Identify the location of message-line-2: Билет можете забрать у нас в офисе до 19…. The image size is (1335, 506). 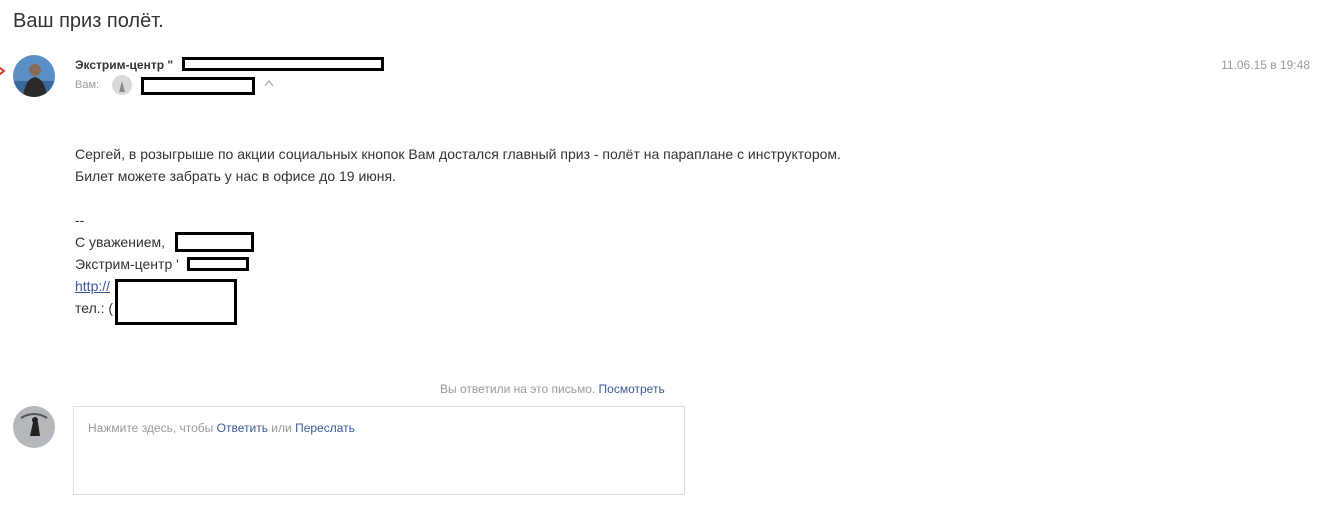
(236, 176).